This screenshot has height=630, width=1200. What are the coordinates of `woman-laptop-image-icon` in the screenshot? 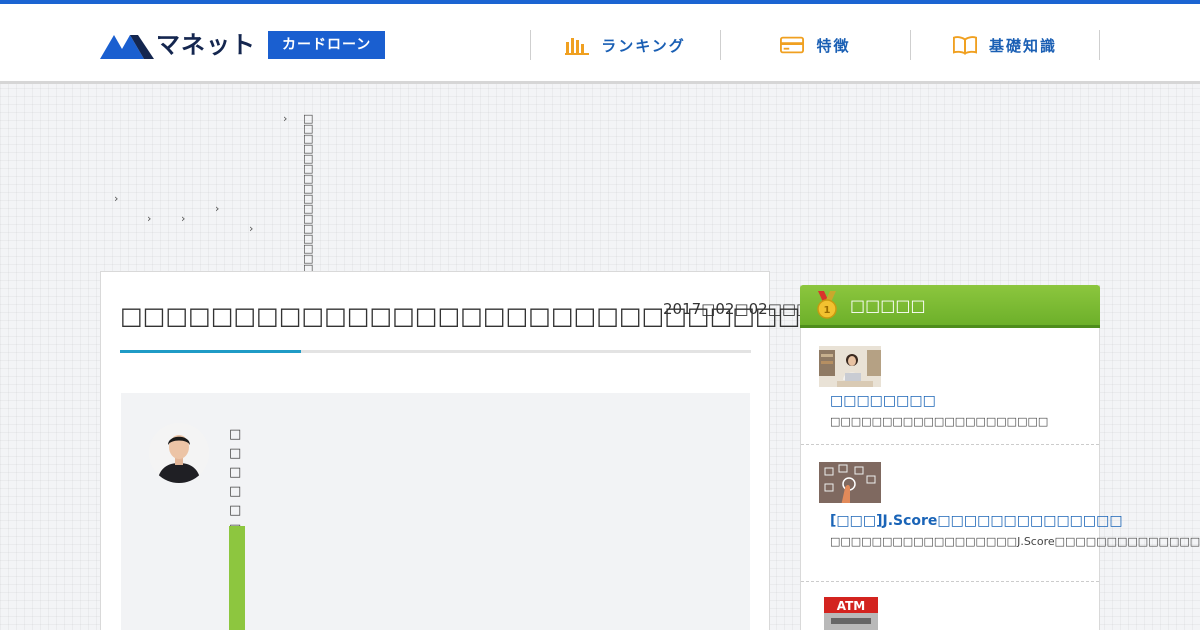 It's located at (850, 366).